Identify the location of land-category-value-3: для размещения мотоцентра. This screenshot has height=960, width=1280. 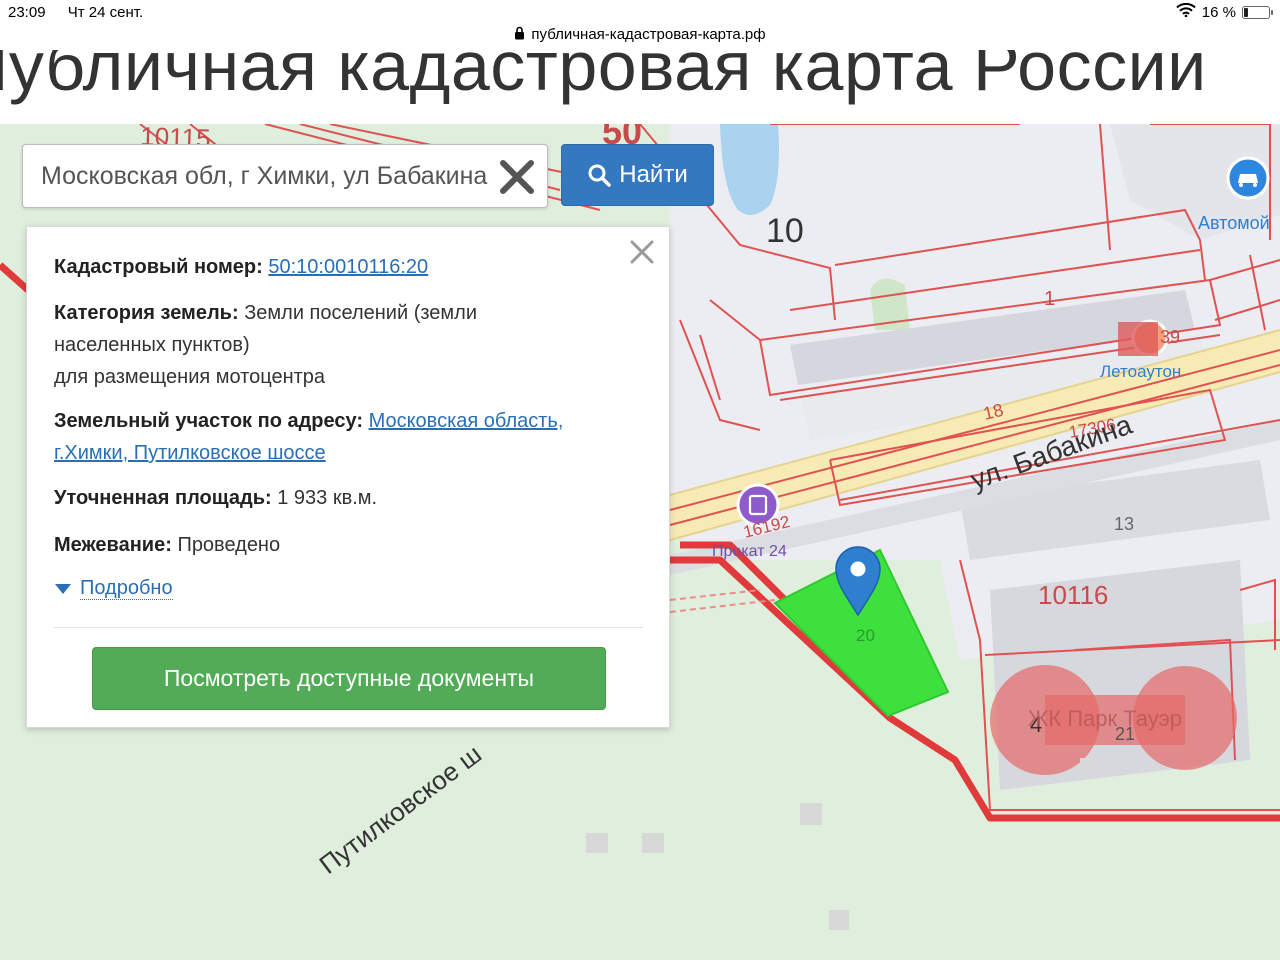
(190, 377).